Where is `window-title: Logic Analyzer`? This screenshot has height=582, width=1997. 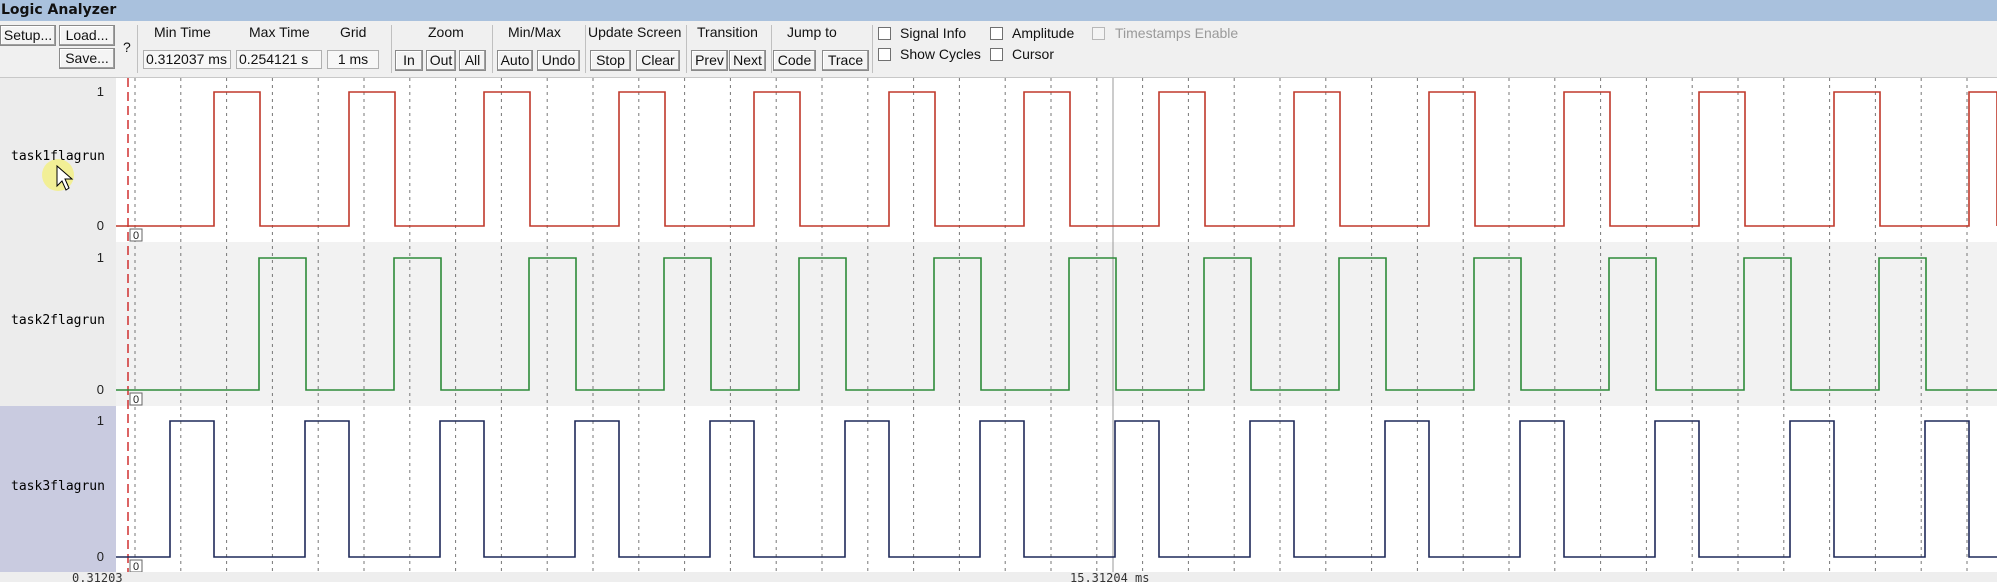
window-title: Logic Analyzer is located at coordinates (998, 10).